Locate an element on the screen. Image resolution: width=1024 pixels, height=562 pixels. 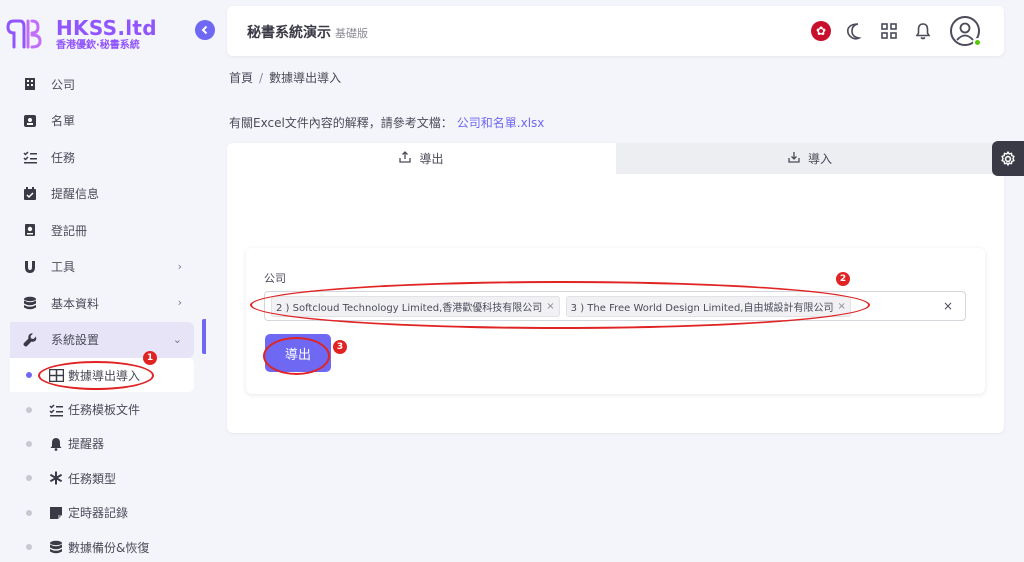
sidebar-item-basic-data: 基本資料 › is located at coordinates (102, 303).